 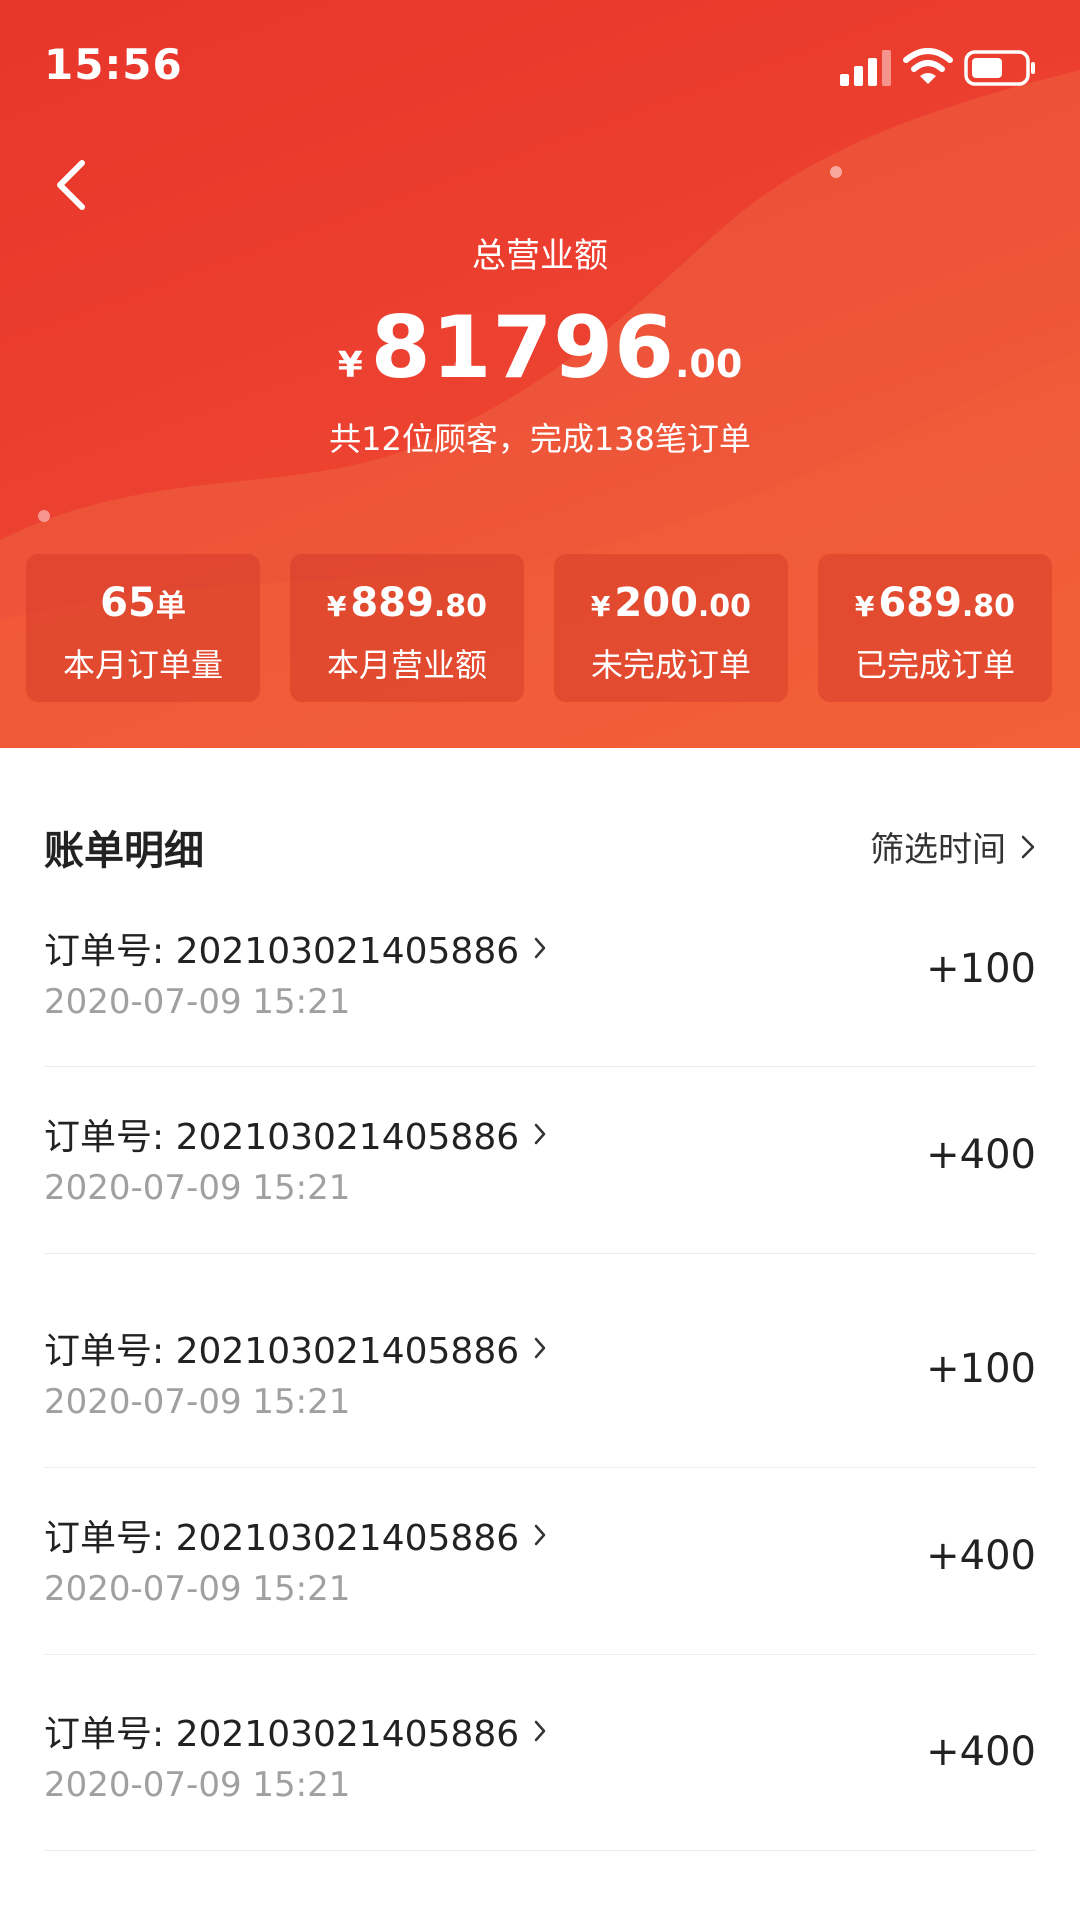 What do you see at coordinates (142, 665) in the screenshot?
I see `stat-label: 本月订单量` at bounding box center [142, 665].